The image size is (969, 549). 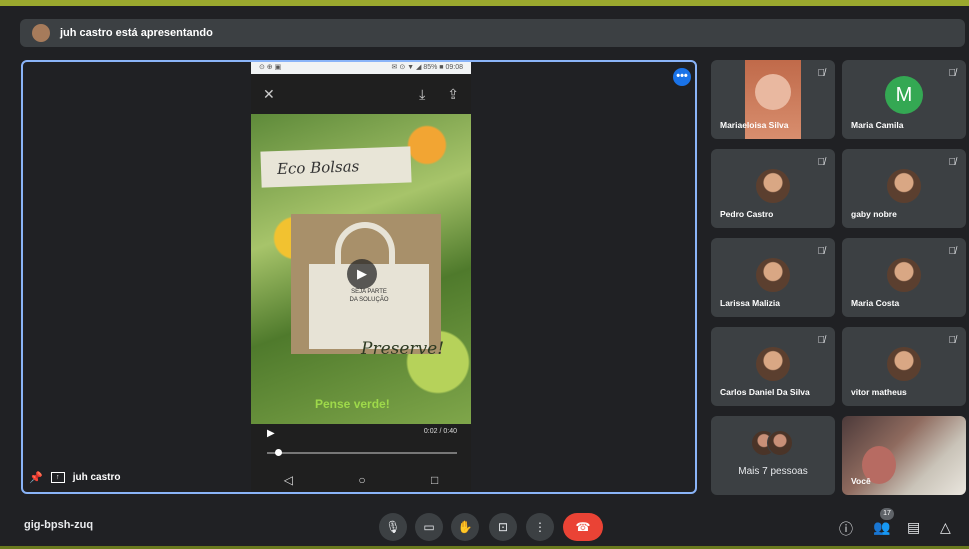 I want to click on pense-verde-text: Pense verde!, so click(x=352, y=404).